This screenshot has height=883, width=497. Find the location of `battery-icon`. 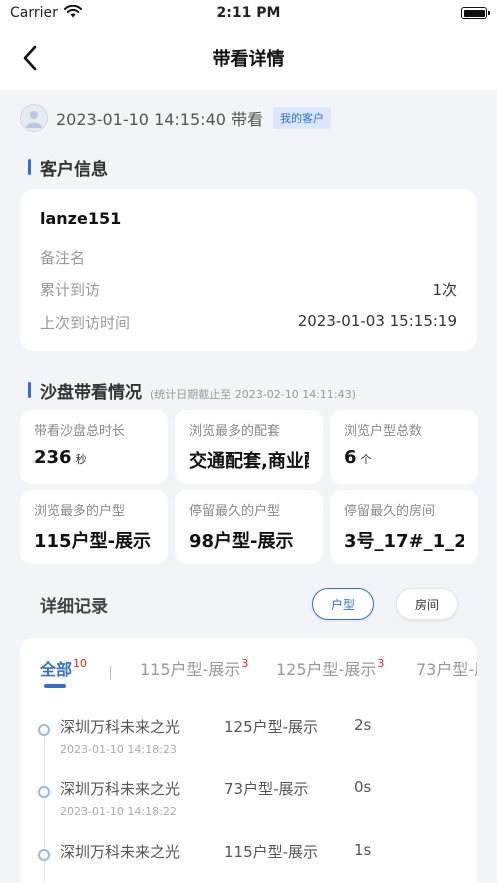

battery-icon is located at coordinates (475, 13).